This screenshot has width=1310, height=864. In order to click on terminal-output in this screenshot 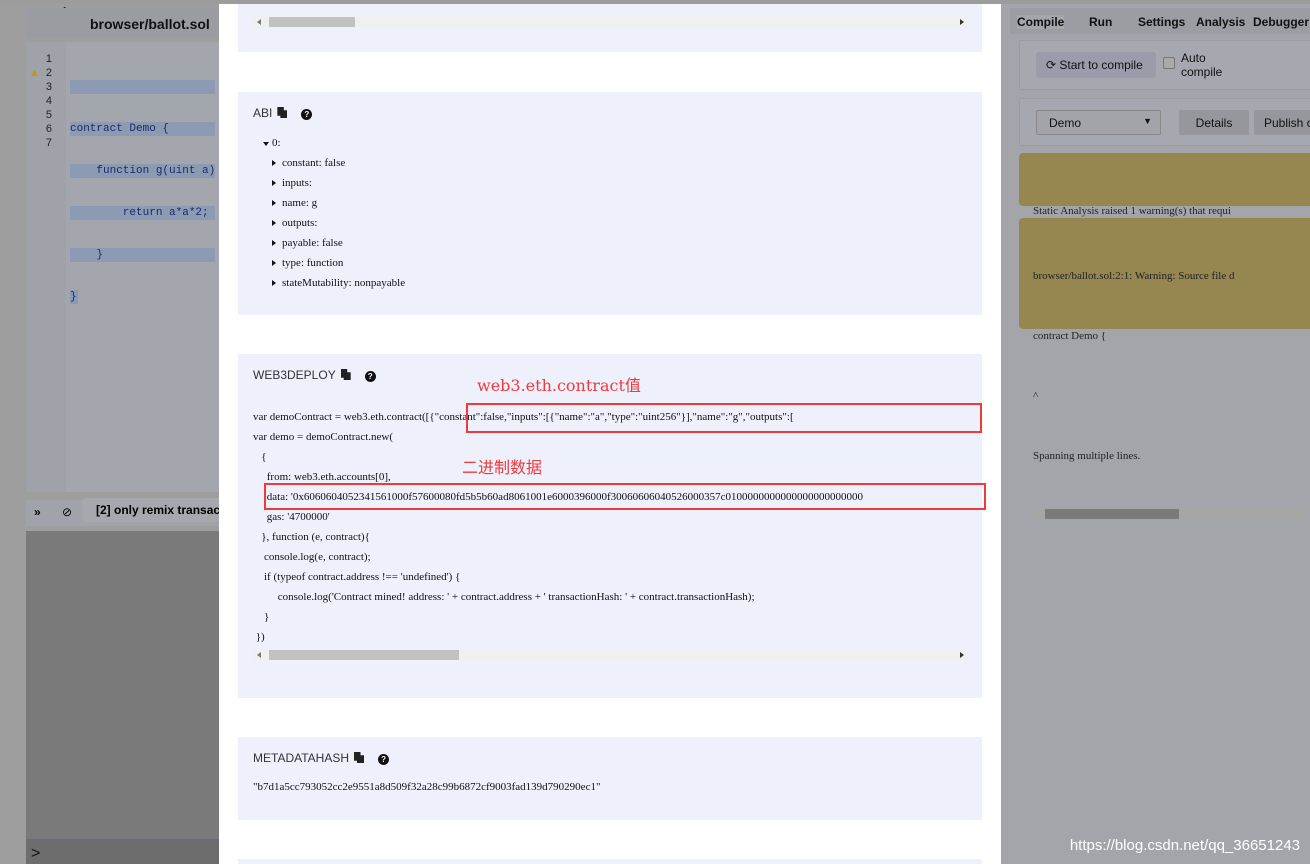, I will do `click(122, 684)`.